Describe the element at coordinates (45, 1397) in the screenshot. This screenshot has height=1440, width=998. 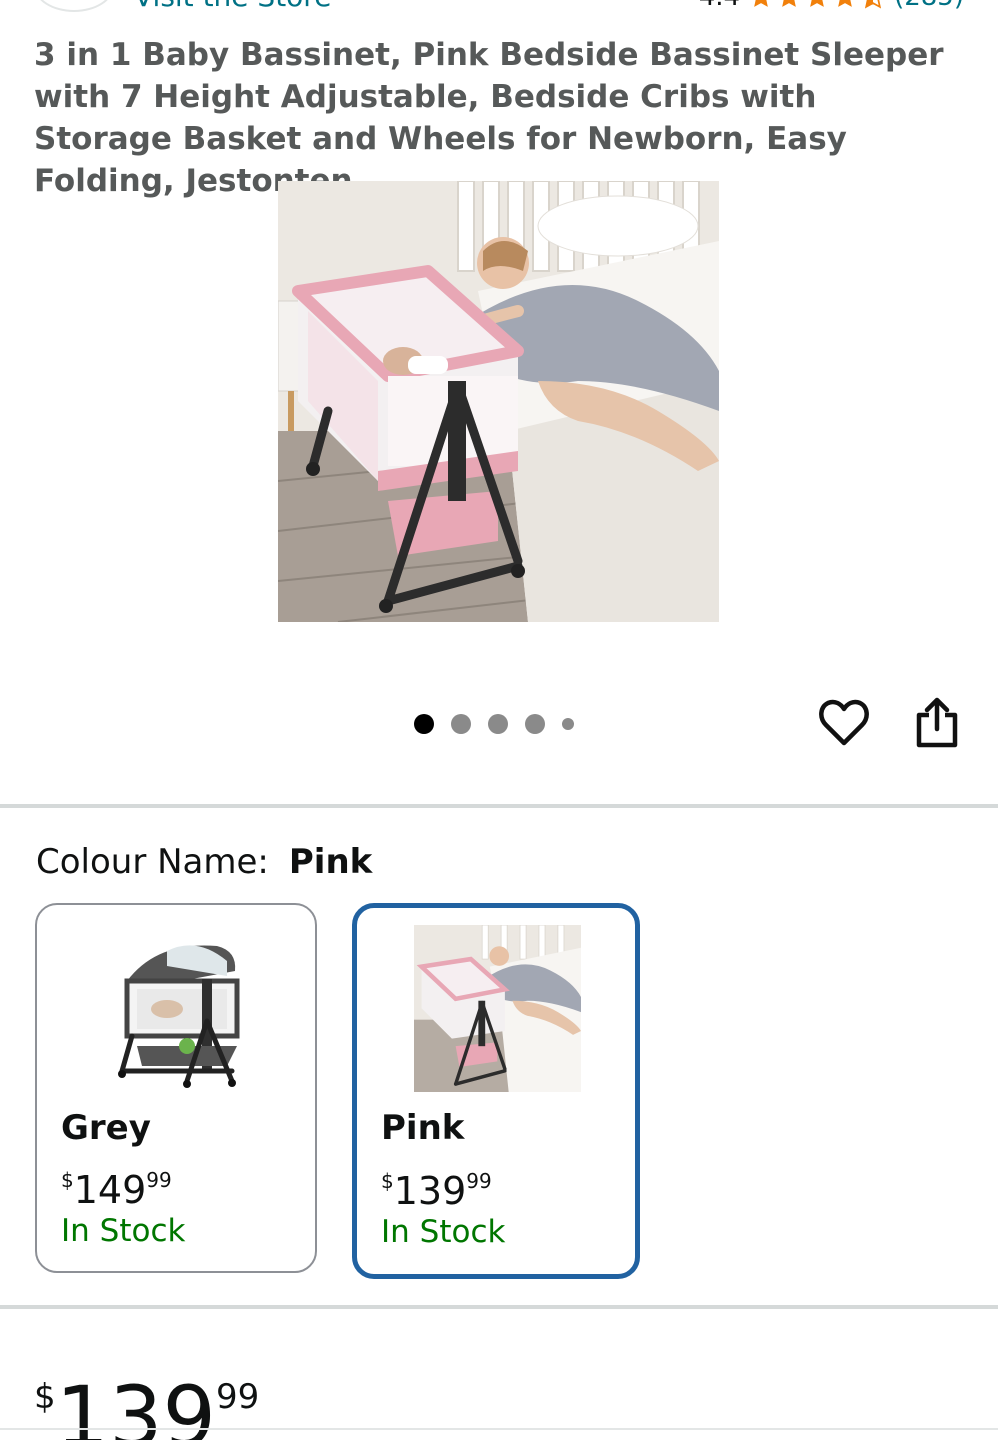
I see `price-currency: $` at that location.